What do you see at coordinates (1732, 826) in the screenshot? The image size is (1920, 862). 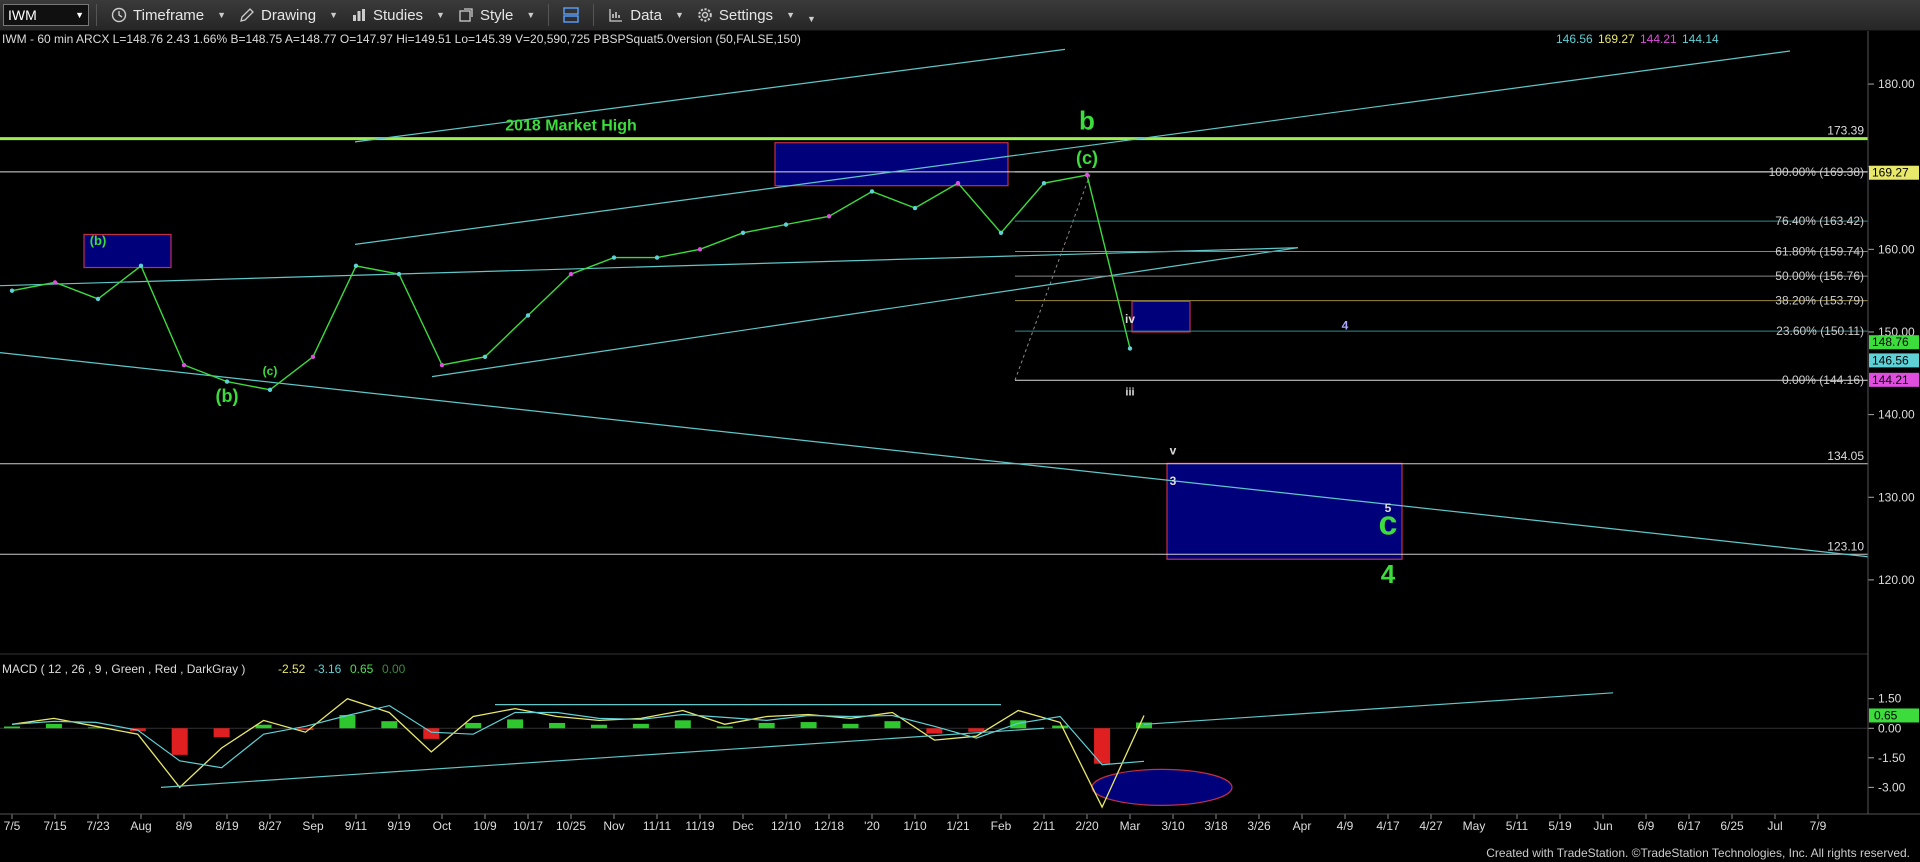 I see `time-axis-label: 6/25` at bounding box center [1732, 826].